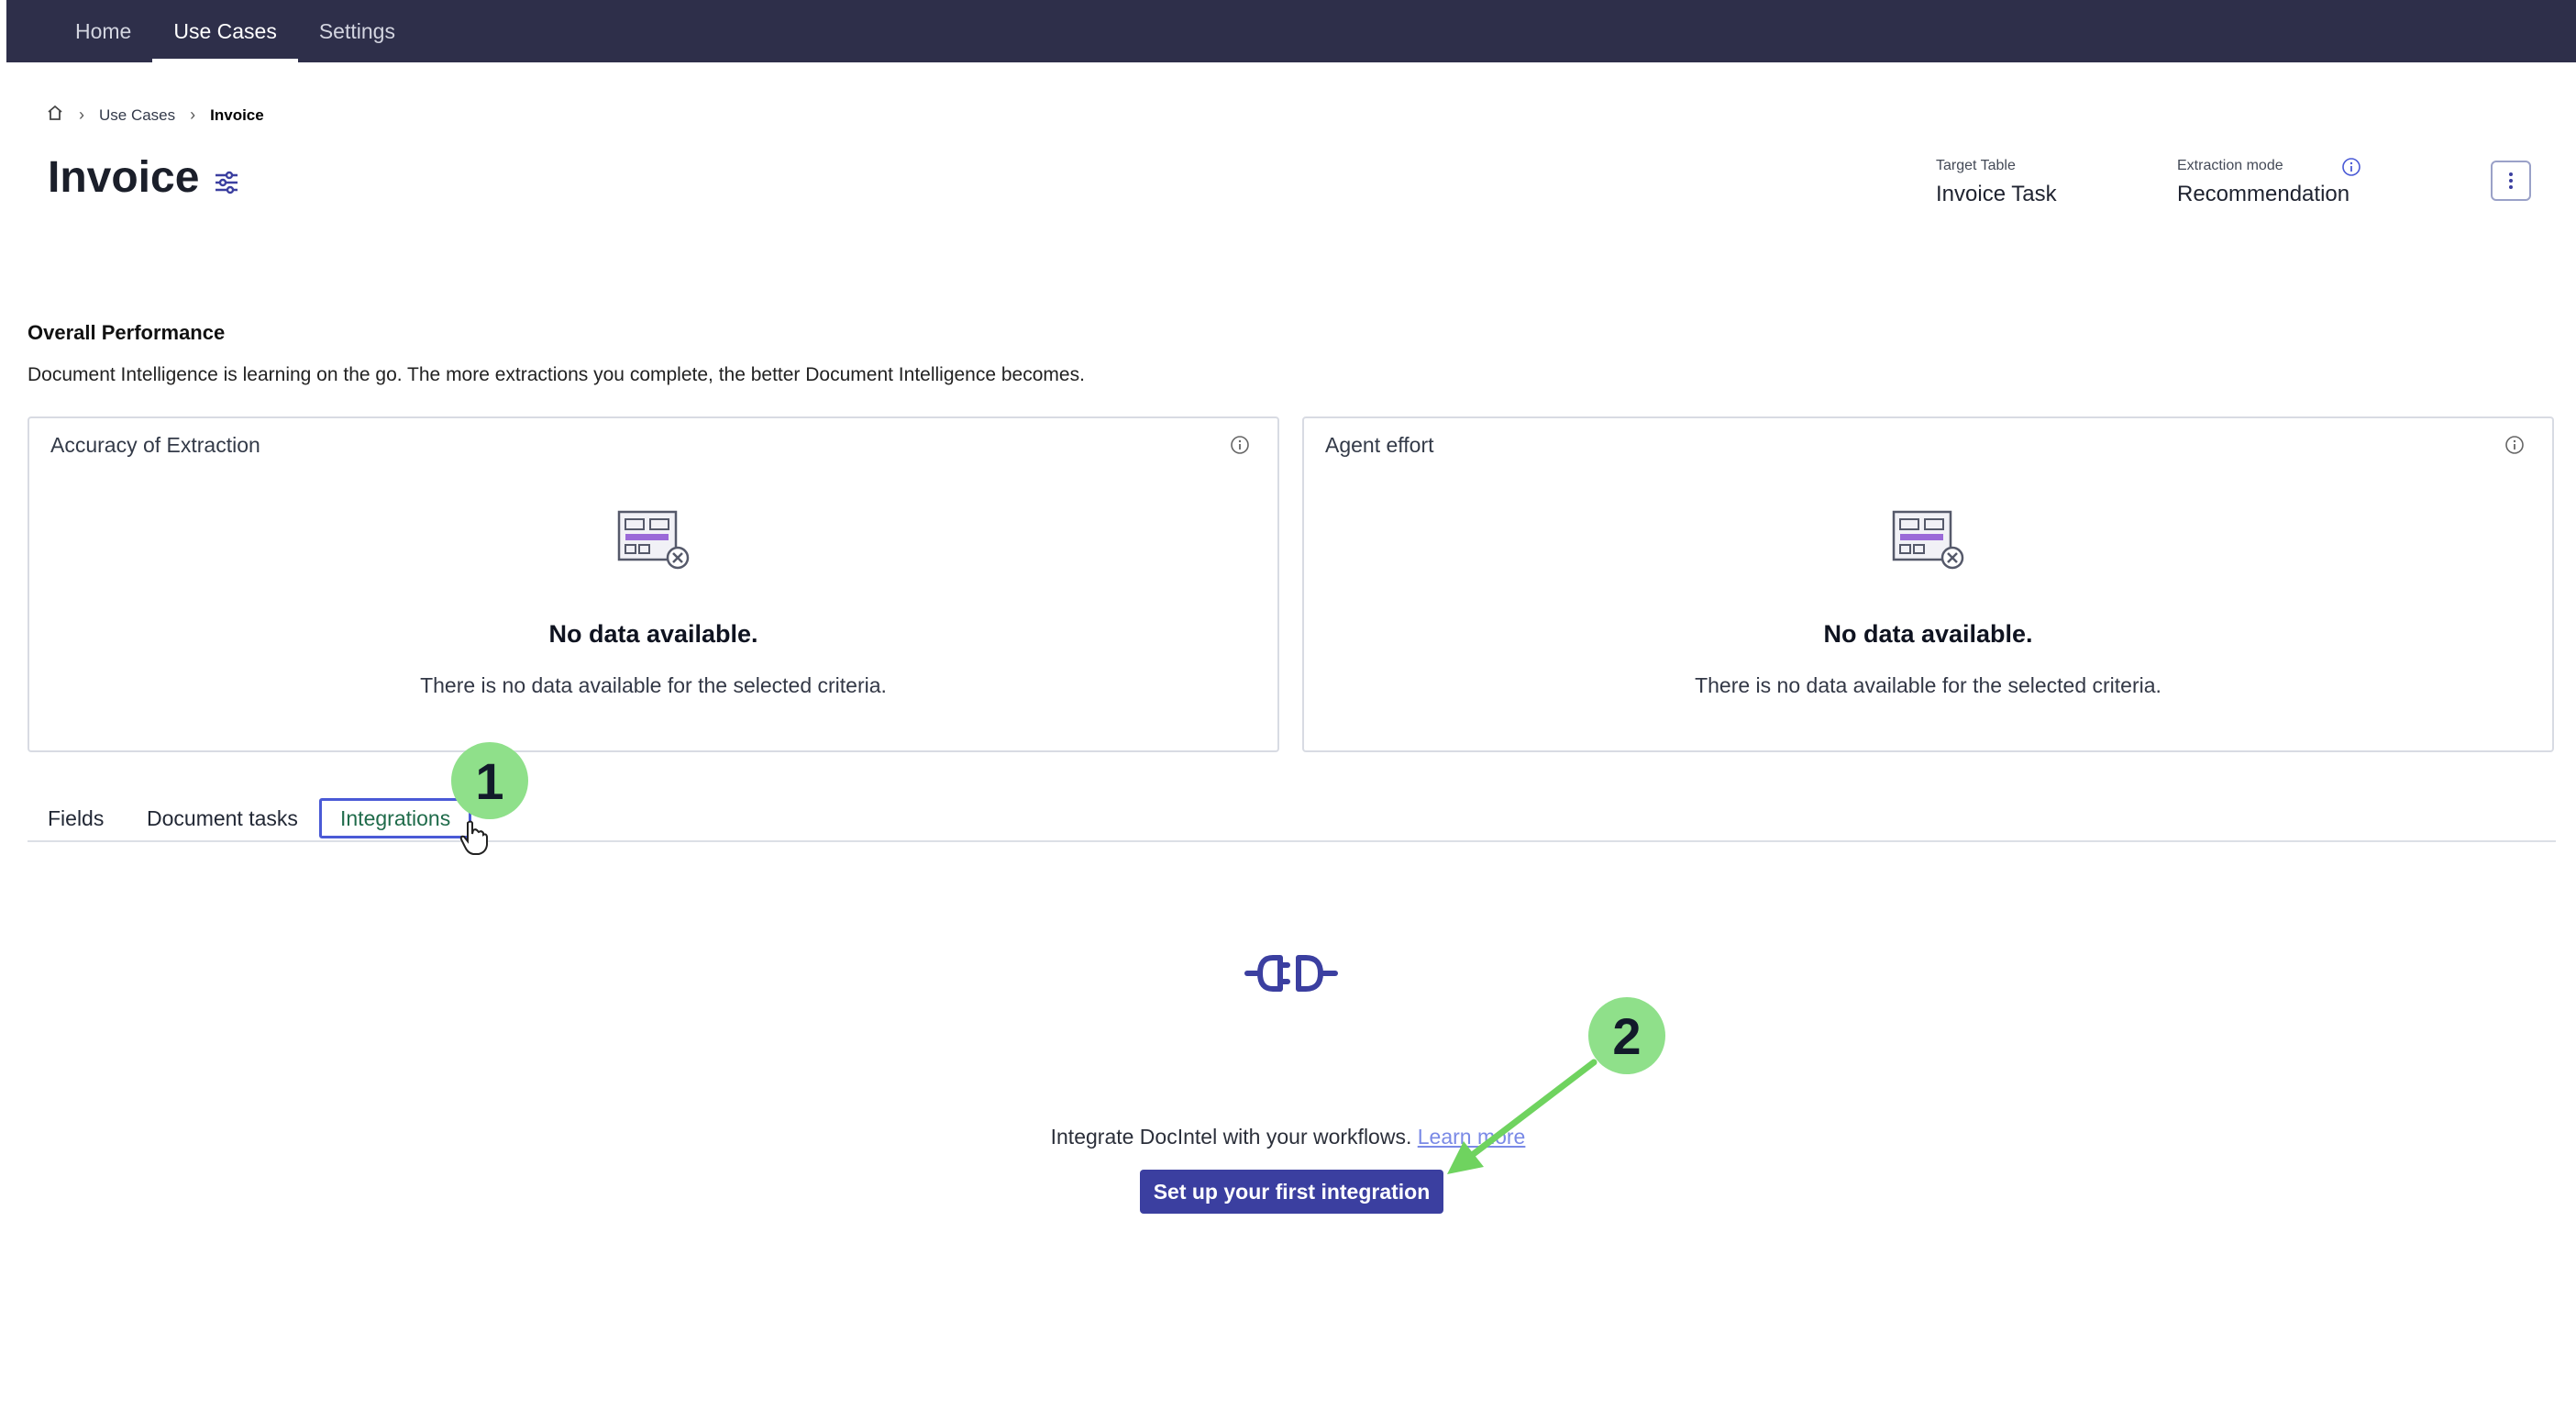  What do you see at coordinates (1291, 1192) in the screenshot?
I see `setup-integration-button: Set up your first integration` at bounding box center [1291, 1192].